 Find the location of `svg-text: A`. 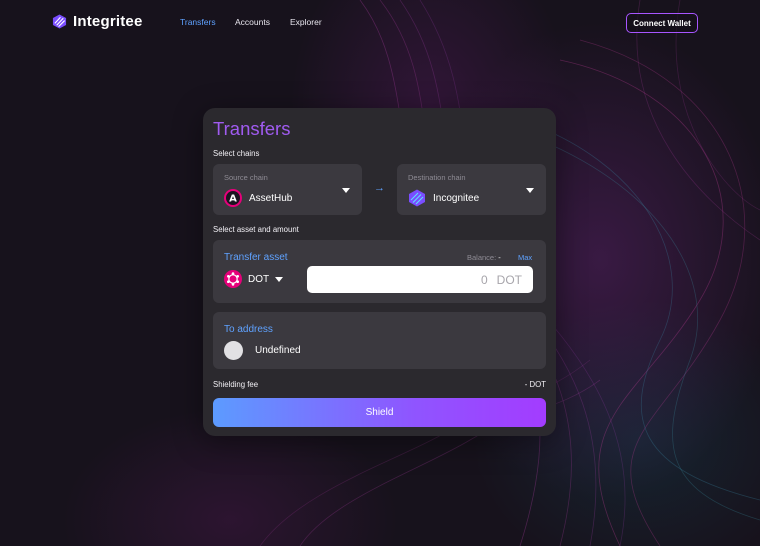

svg-text: A is located at coordinates (233, 199).